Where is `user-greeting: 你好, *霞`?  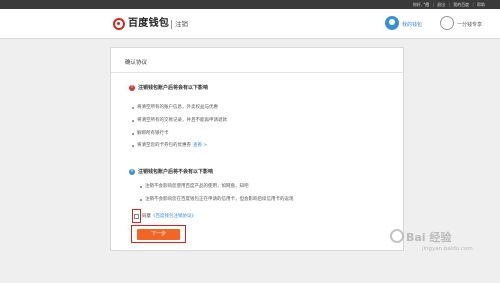
user-greeting: 你好, *霞 is located at coordinates (421, 4).